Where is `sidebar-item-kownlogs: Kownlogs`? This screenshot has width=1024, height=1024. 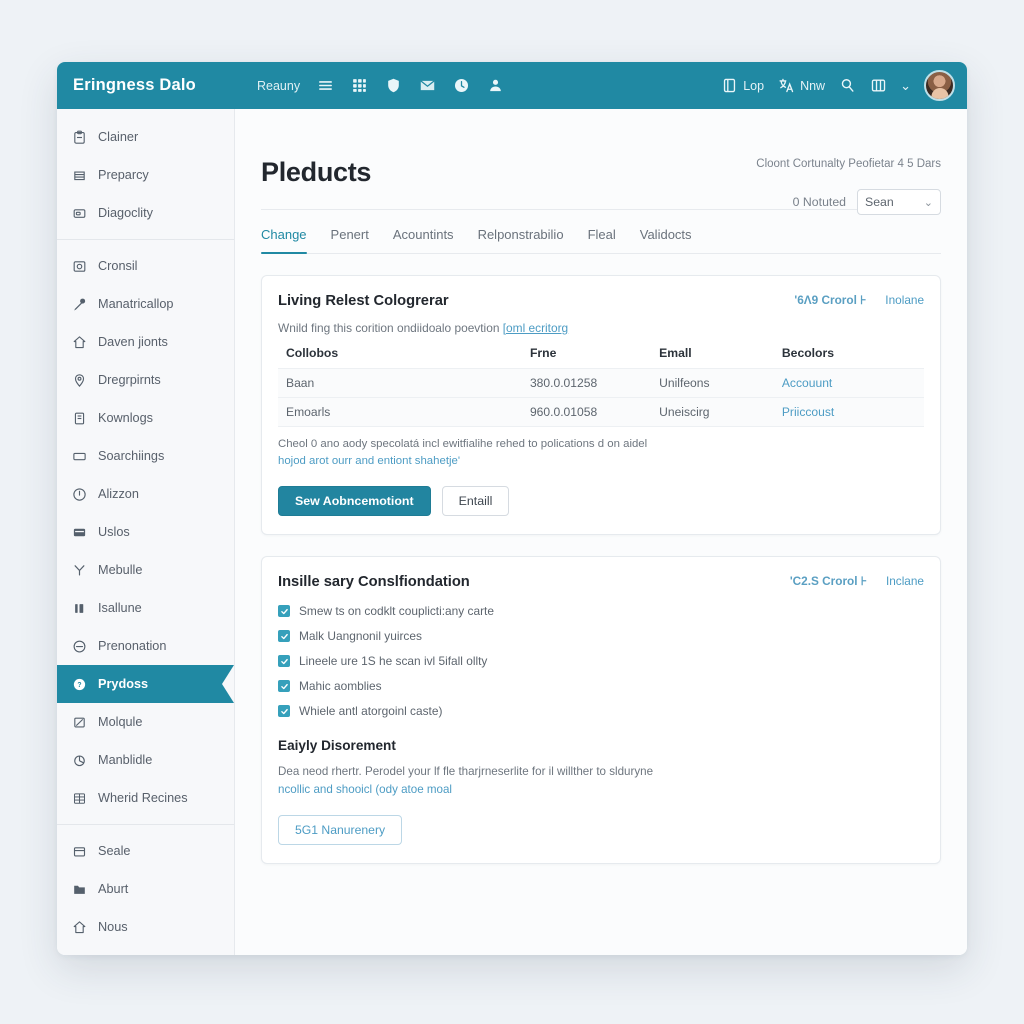
sidebar-item-kownlogs: Kownlogs is located at coordinates (145, 418).